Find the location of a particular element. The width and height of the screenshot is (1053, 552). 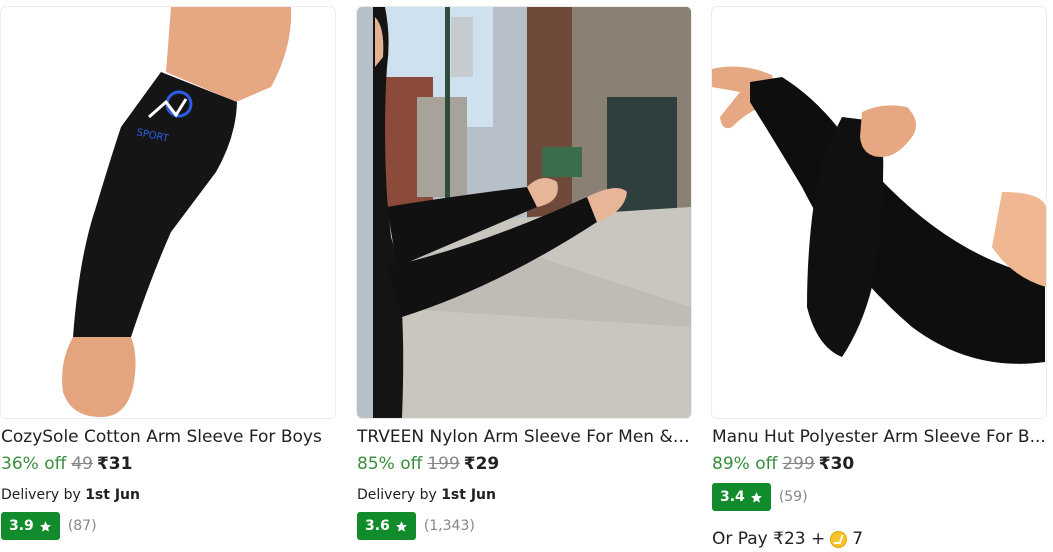

mrp-price: 299 is located at coordinates (798, 464).